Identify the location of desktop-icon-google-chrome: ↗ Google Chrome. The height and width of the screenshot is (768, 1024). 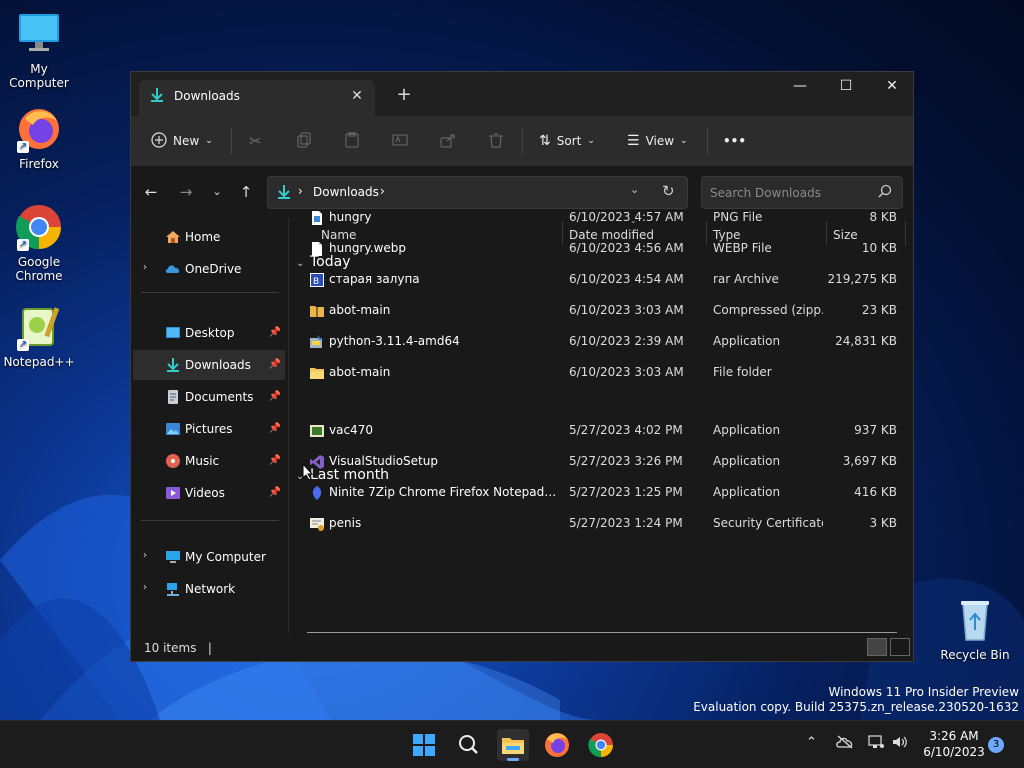
(39, 243).